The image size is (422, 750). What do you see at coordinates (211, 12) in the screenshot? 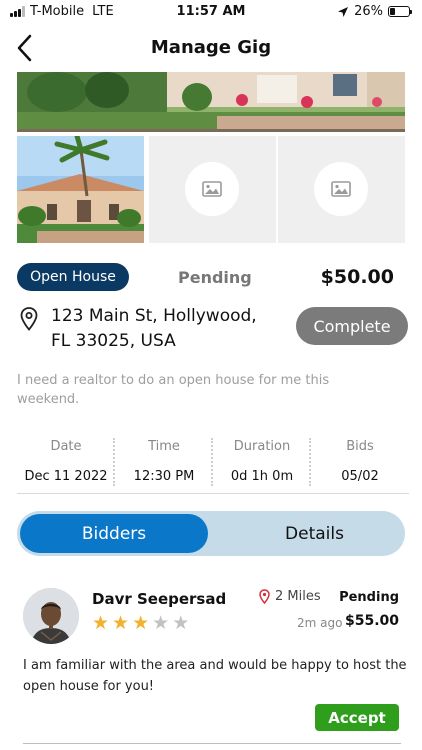
I see `status-bar: T-Mobile LTE 11:57 AM 26%` at bounding box center [211, 12].